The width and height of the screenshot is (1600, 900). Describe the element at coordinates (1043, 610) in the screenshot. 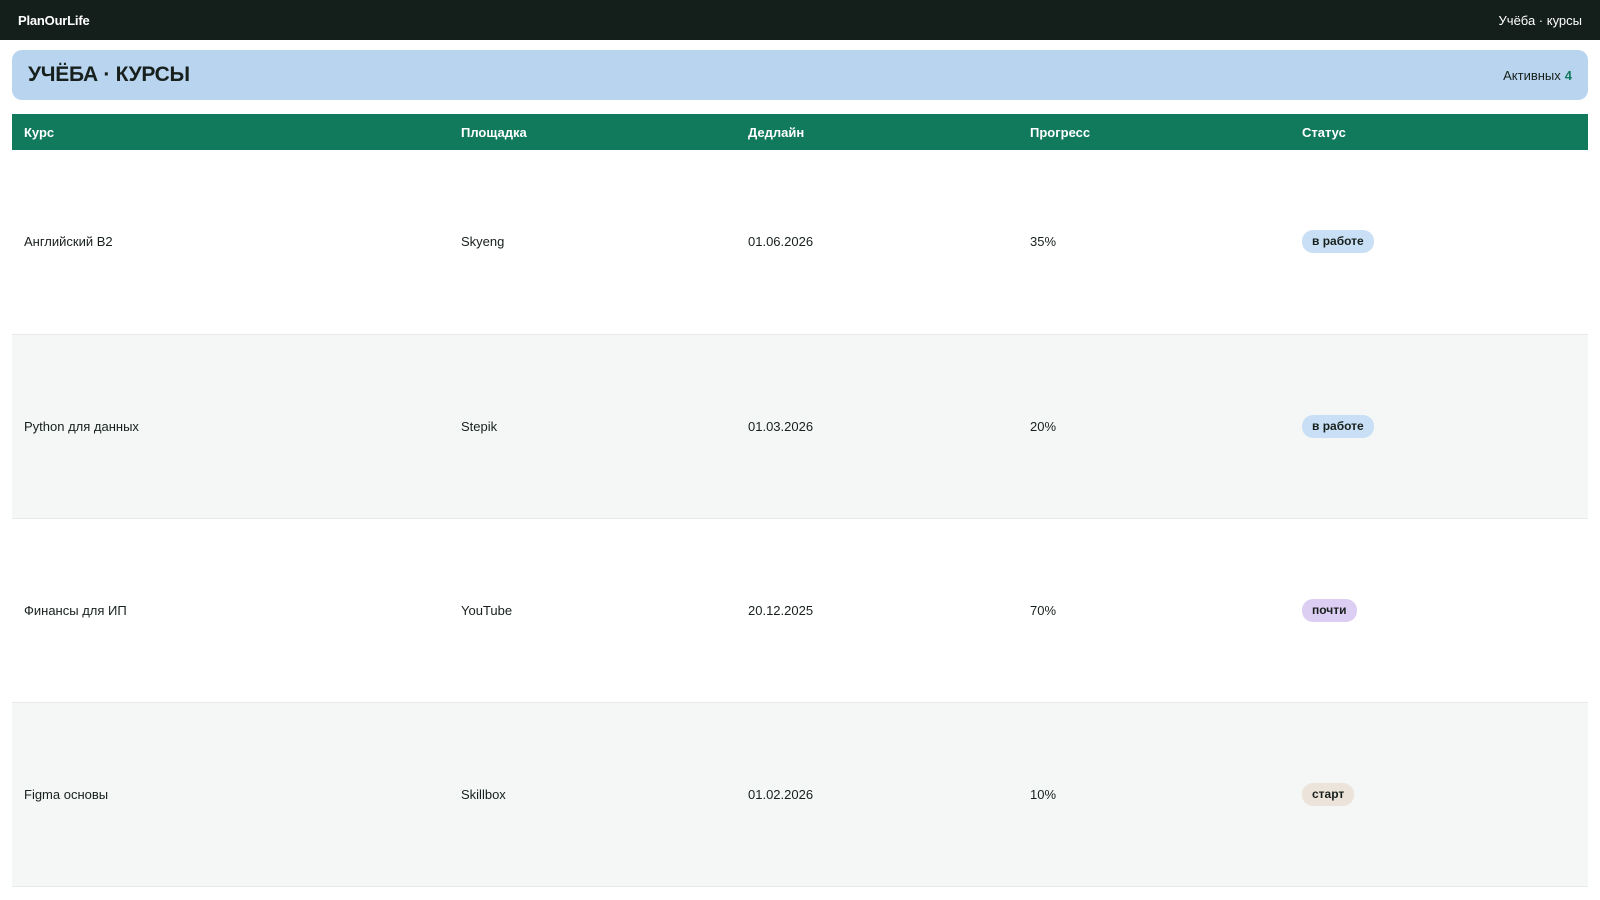

I see `cell-progress: 70%` at that location.